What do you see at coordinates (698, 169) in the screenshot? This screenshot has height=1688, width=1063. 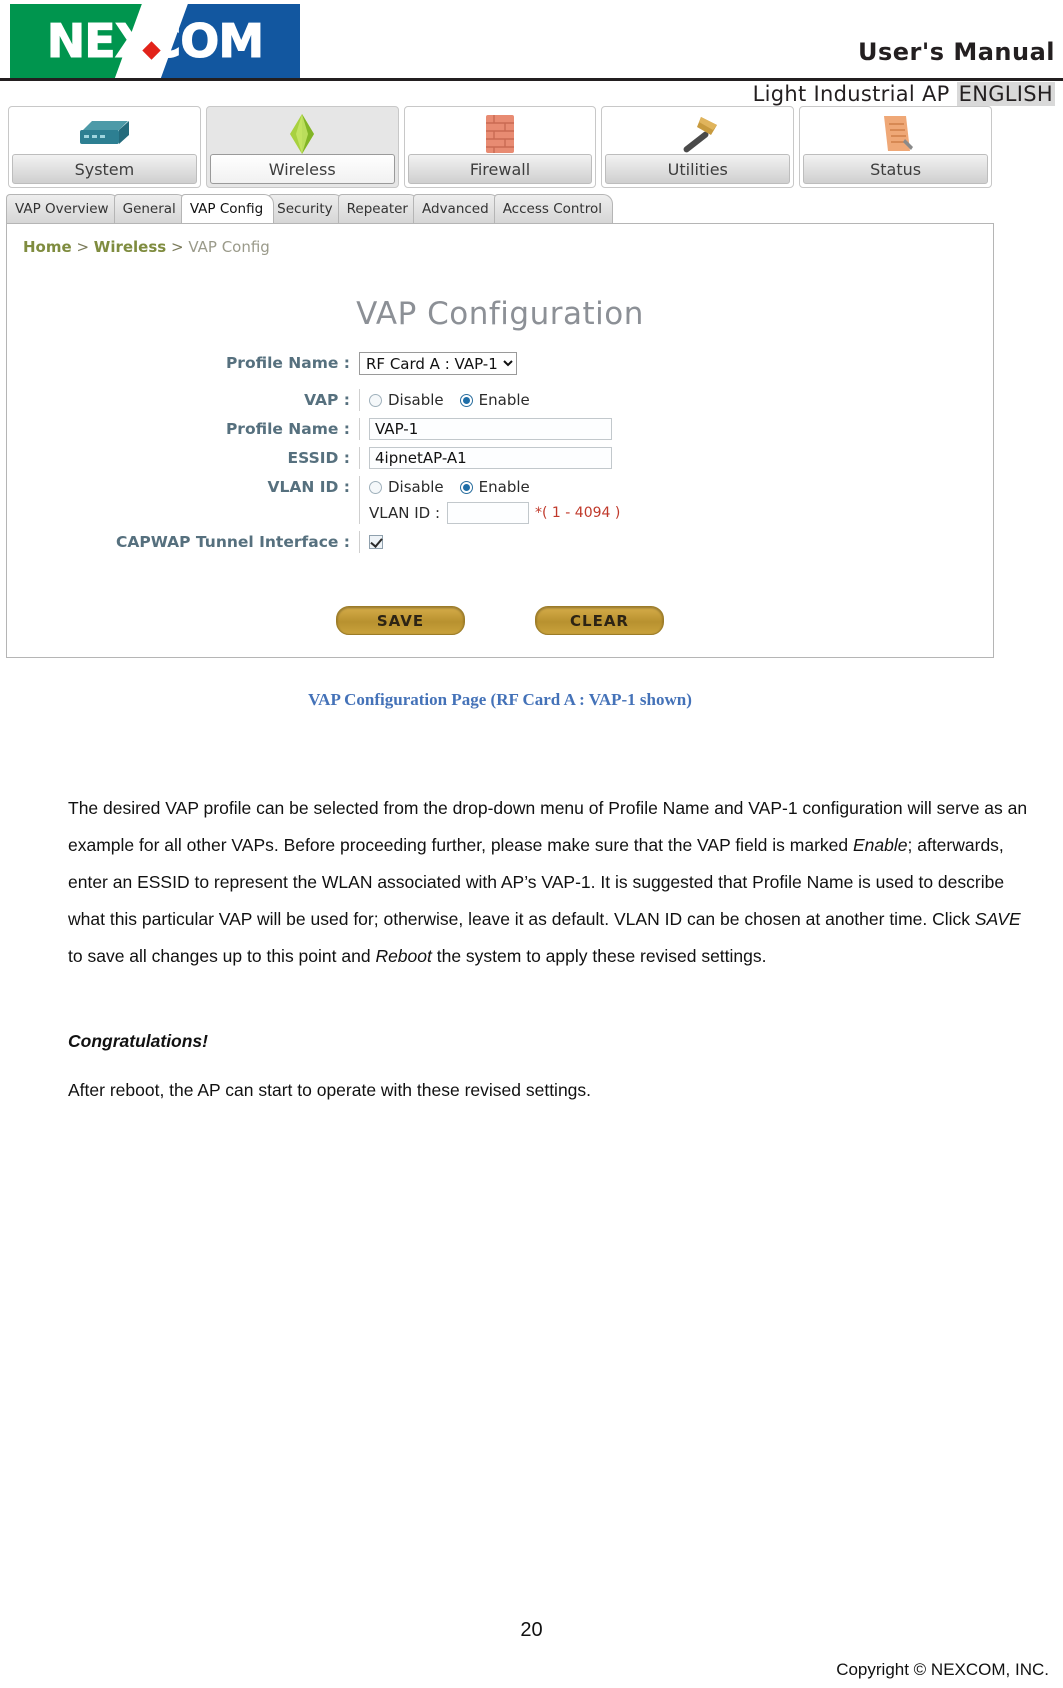 I see `nav-label-utilities: Utilities` at bounding box center [698, 169].